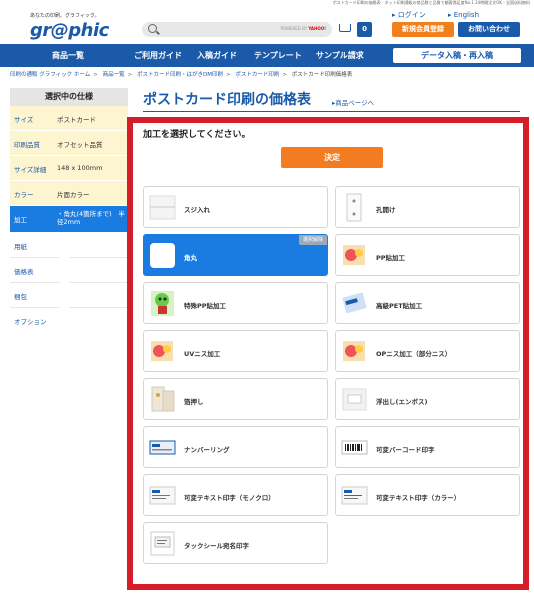  Describe the element at coordinates (80, 168) in the screenshot. I see `spec-value: 148 x 100mm` at that location.